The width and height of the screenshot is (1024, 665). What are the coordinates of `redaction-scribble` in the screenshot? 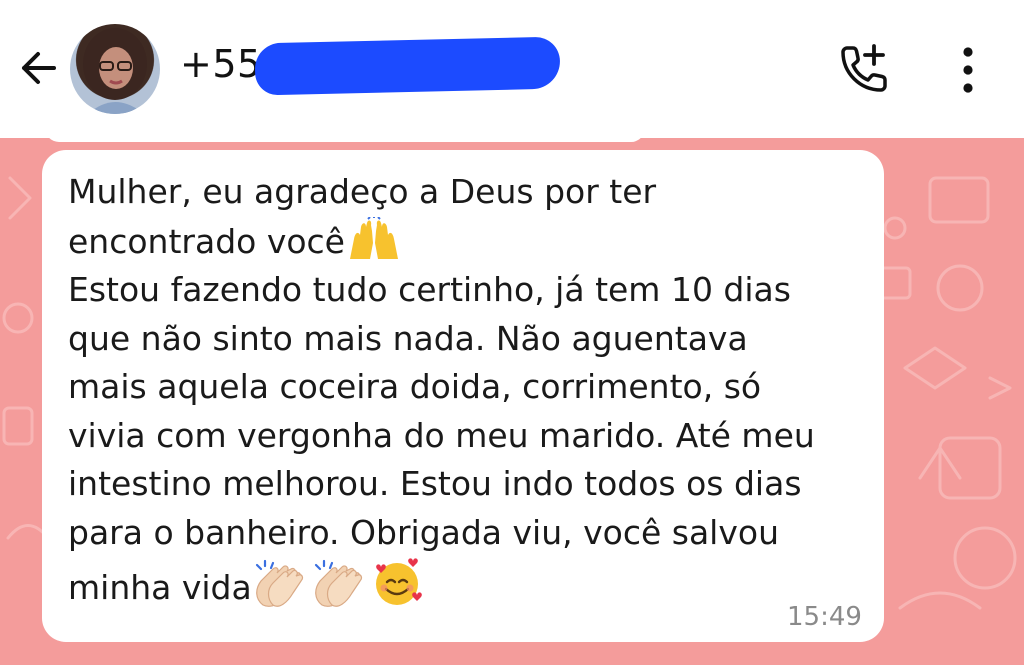 It's located at (407, 66).